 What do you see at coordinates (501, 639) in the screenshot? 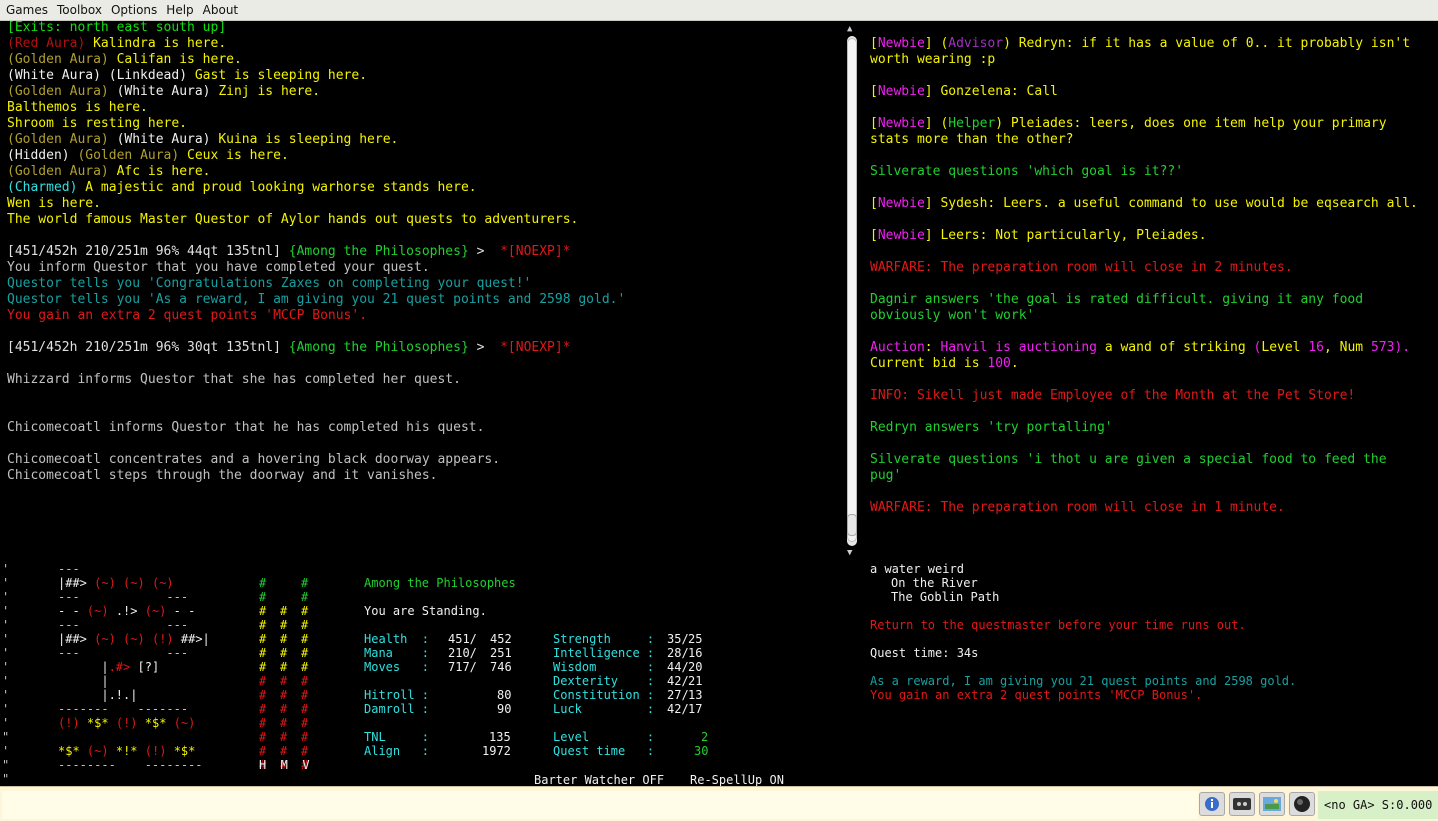
I see `stat-max: 452` at bounding box center [501, 639].